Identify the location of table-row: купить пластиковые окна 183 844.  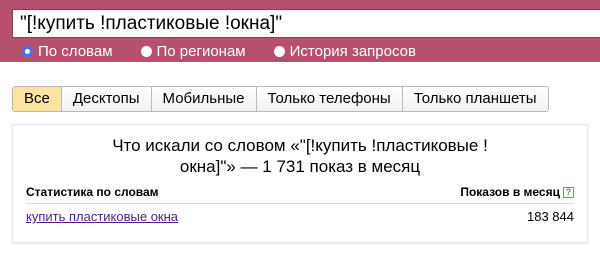
(300, 218).